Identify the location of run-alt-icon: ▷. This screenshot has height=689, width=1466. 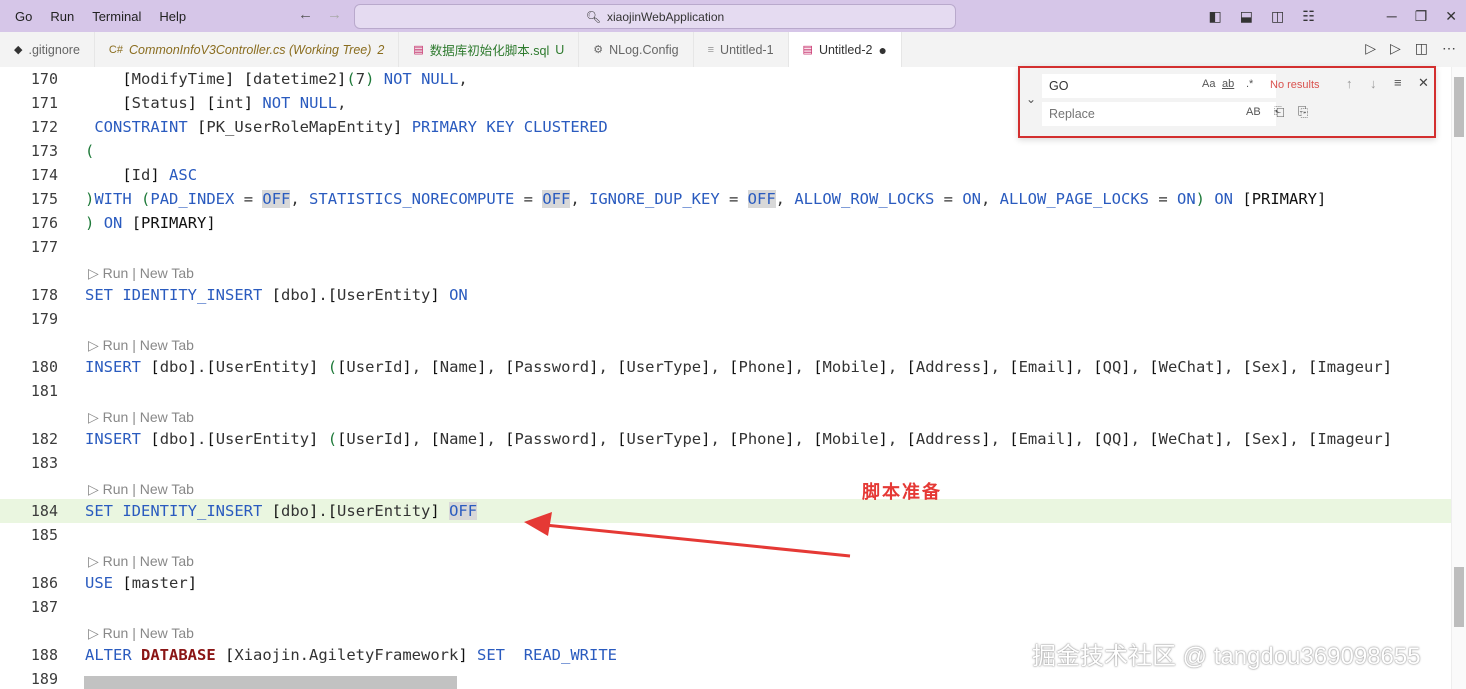
(1395, 48).